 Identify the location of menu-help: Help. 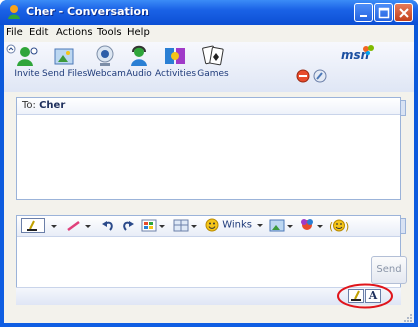
(138, 32).